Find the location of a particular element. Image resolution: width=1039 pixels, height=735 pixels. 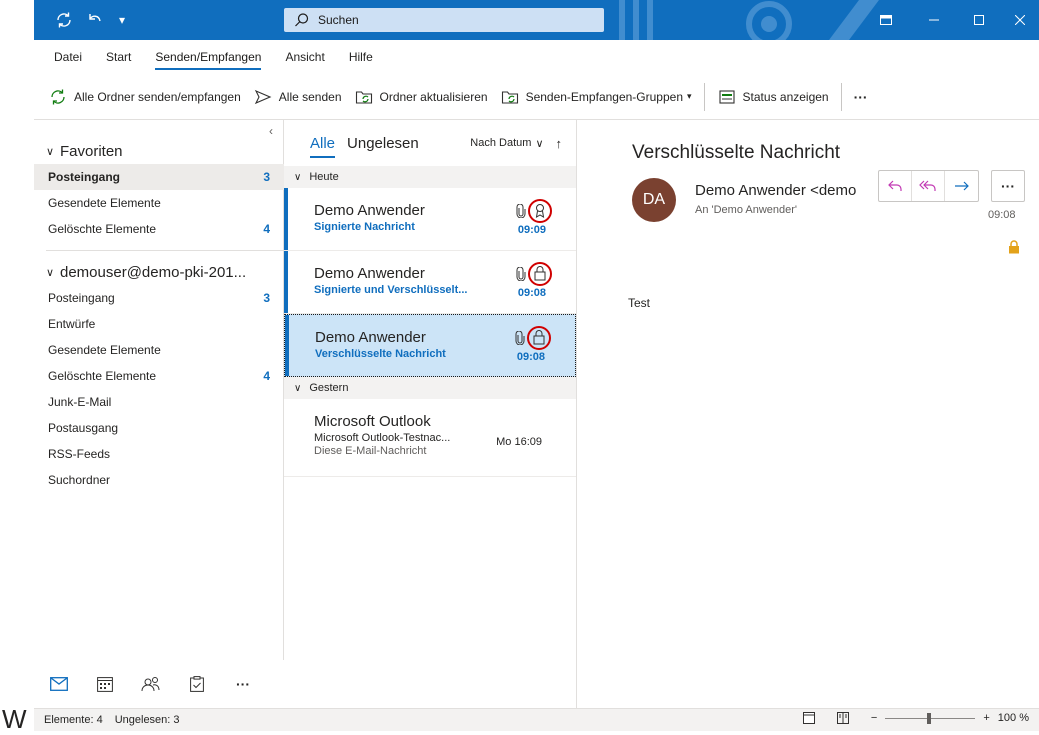

sort-direction-icon: ↑ is located at coordinates (559, 143).